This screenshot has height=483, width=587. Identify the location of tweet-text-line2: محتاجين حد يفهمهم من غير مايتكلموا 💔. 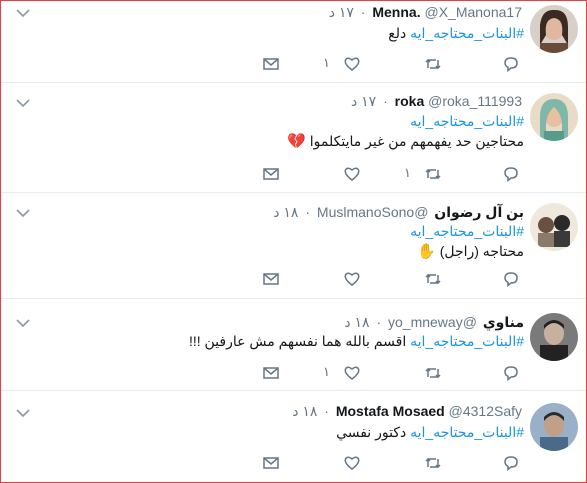
(405, 141).